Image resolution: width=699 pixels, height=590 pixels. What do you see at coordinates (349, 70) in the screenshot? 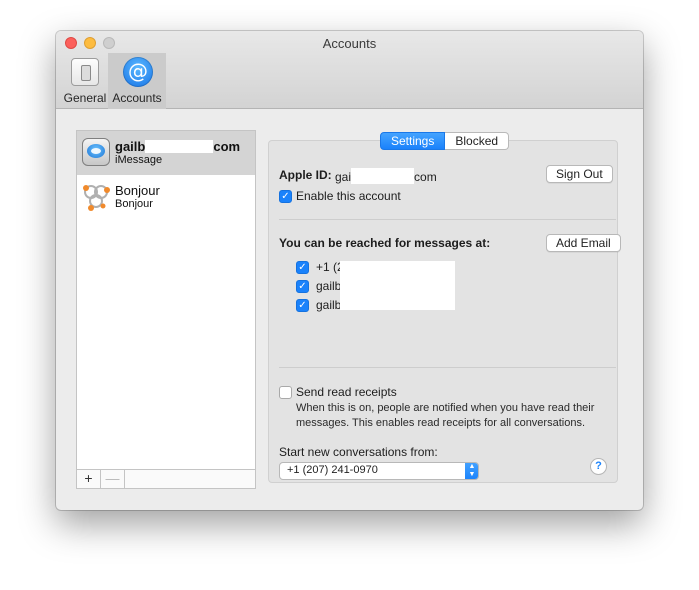
I see `toolbar: Accounts General @ Accounts` at bounding box center [349, 70].